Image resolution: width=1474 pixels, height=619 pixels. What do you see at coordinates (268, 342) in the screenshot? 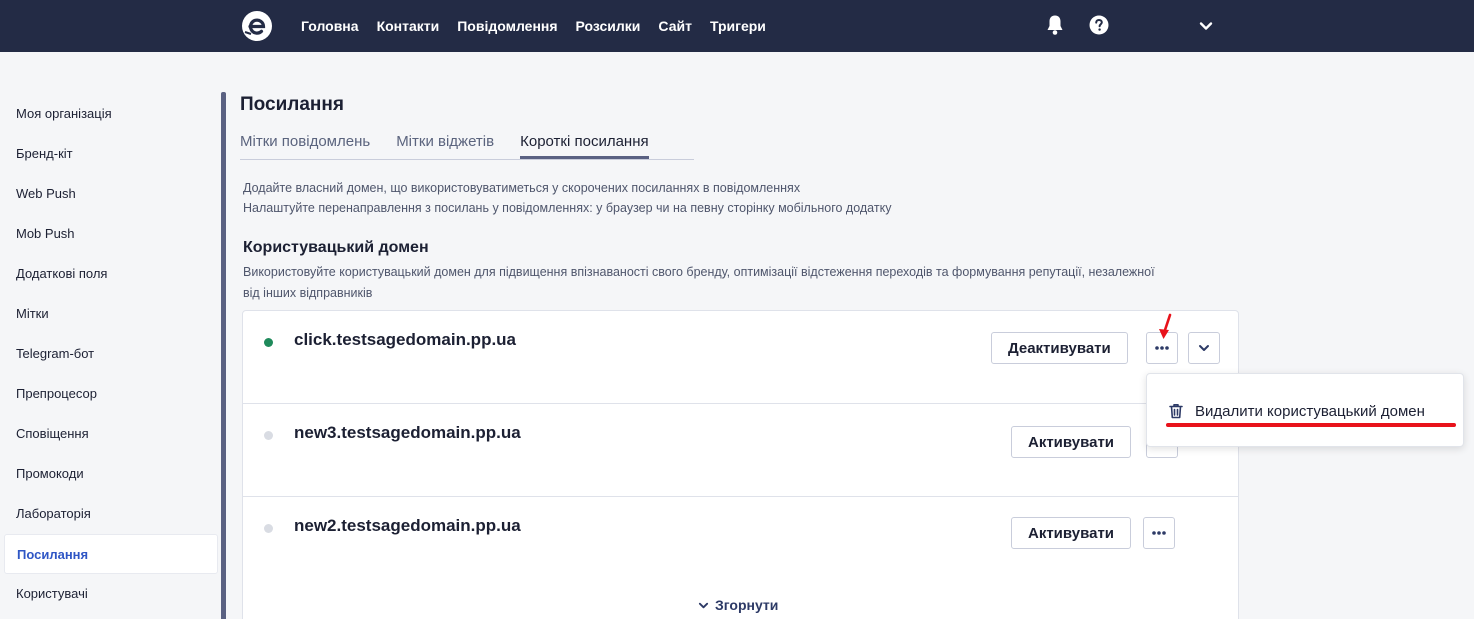
I see `status-dot-active` at bounding box center [268, 342].